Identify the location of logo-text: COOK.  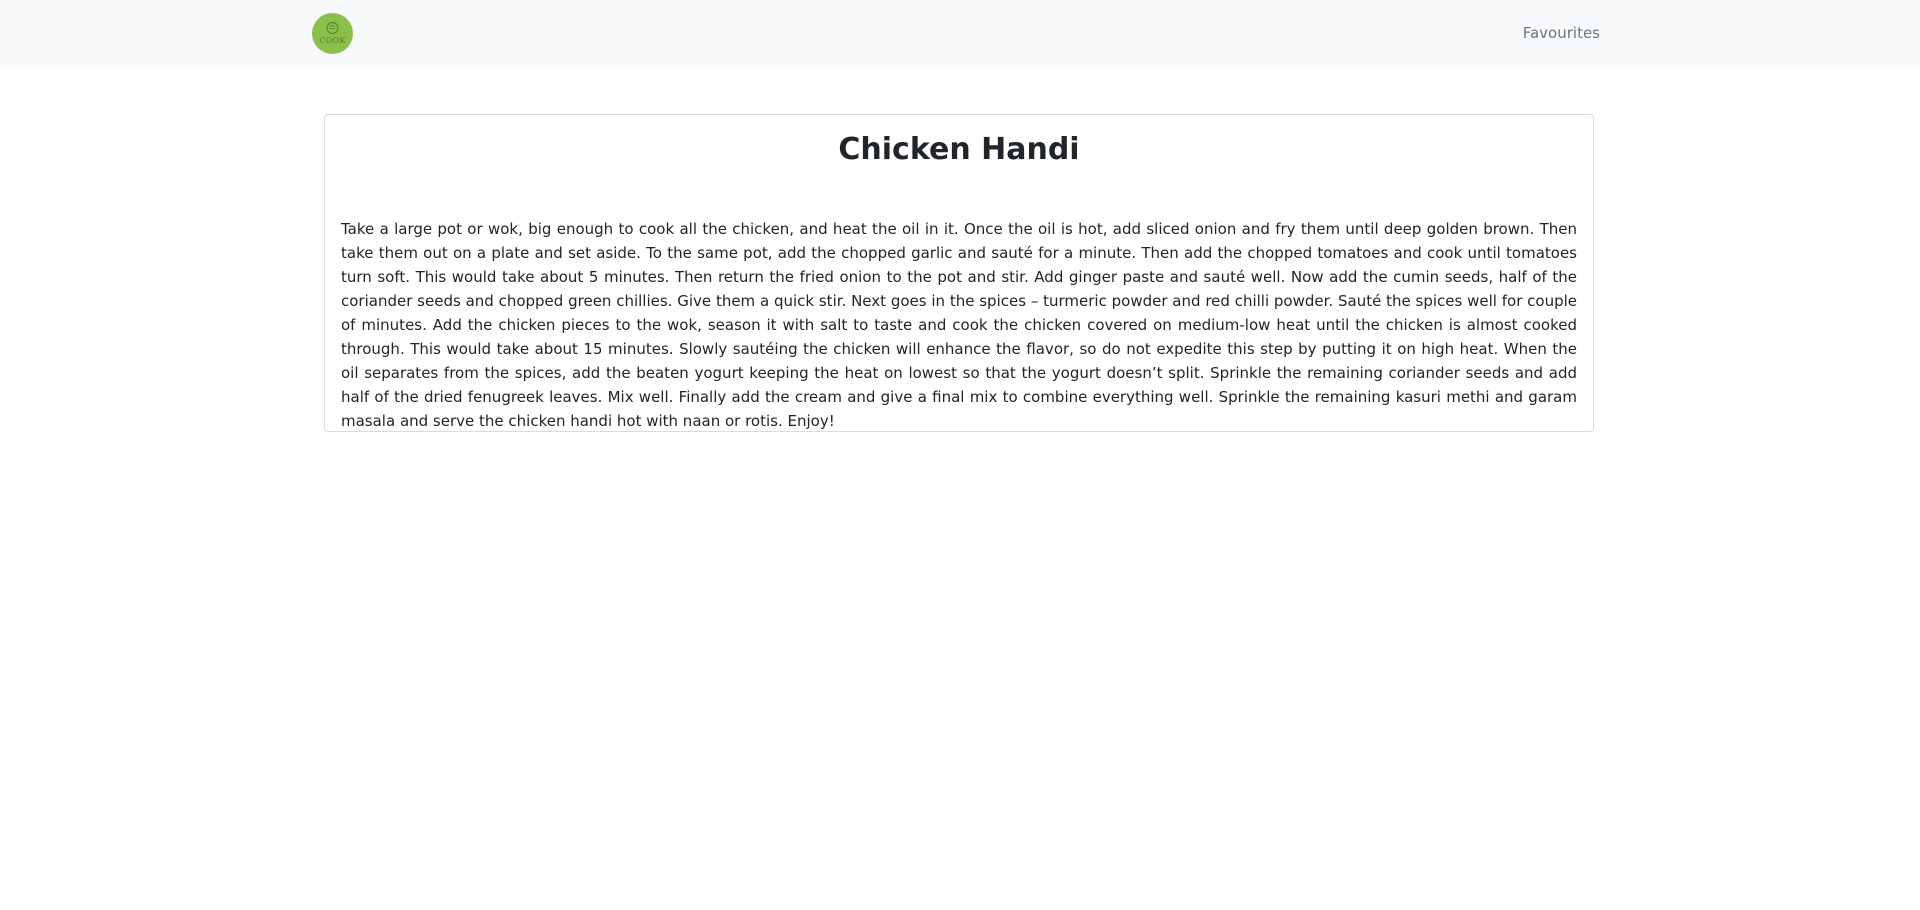
(332, 40).